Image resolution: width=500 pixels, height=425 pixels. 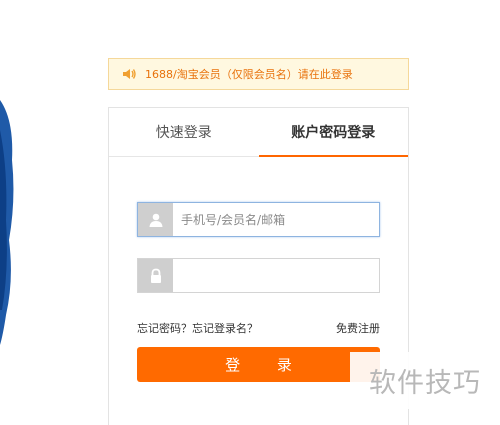 I want to click on forgot-password-link: 忘记密码？忘记登录名？, so click(x=197, y=328).